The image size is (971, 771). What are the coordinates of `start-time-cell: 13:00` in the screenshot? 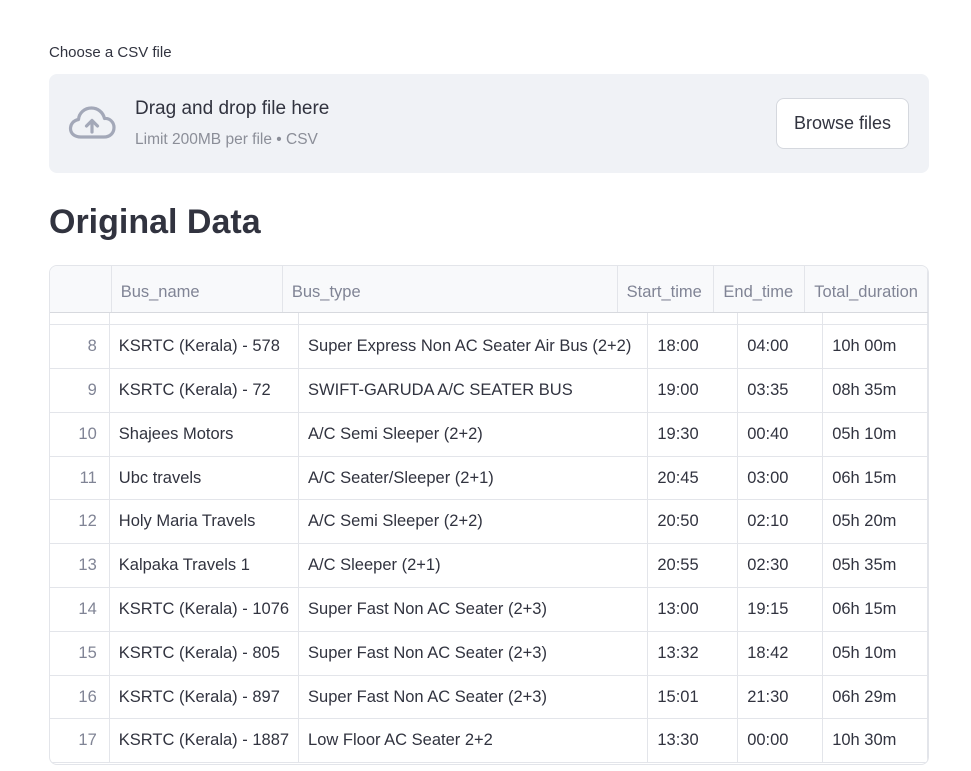 It's located at (693, 609).